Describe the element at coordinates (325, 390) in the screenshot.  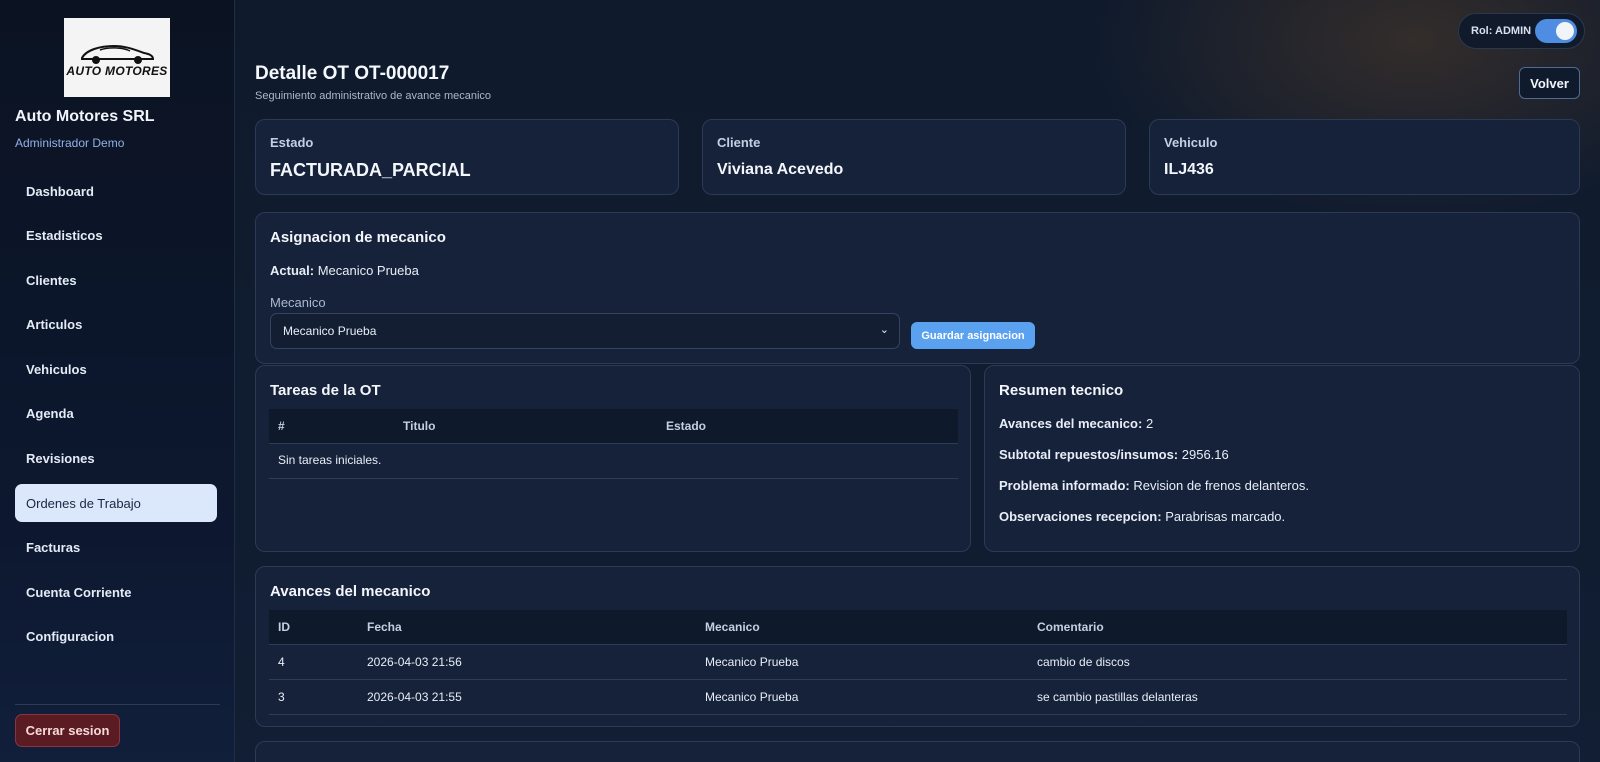
I see `tasks-title: Tareas de la OT` at that location.